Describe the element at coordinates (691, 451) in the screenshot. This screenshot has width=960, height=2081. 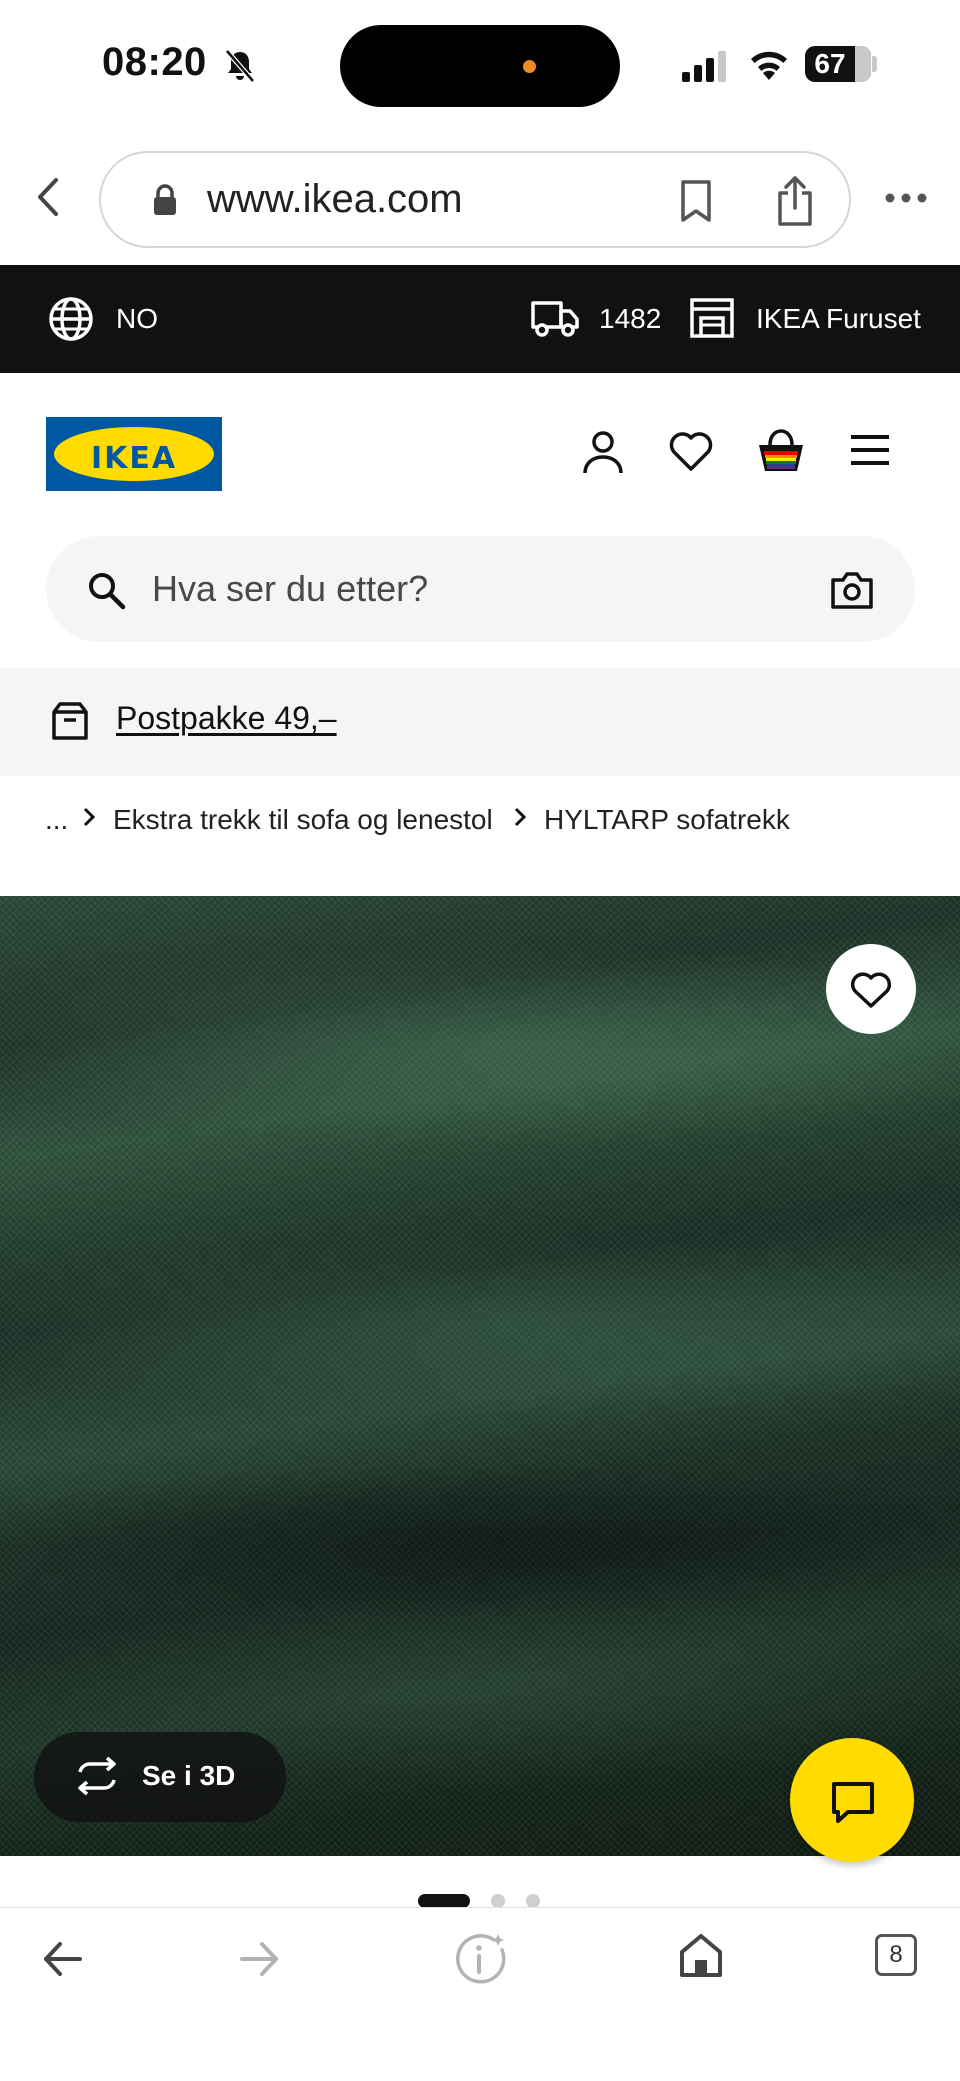
I see `favourites-heart-icon` at that location.